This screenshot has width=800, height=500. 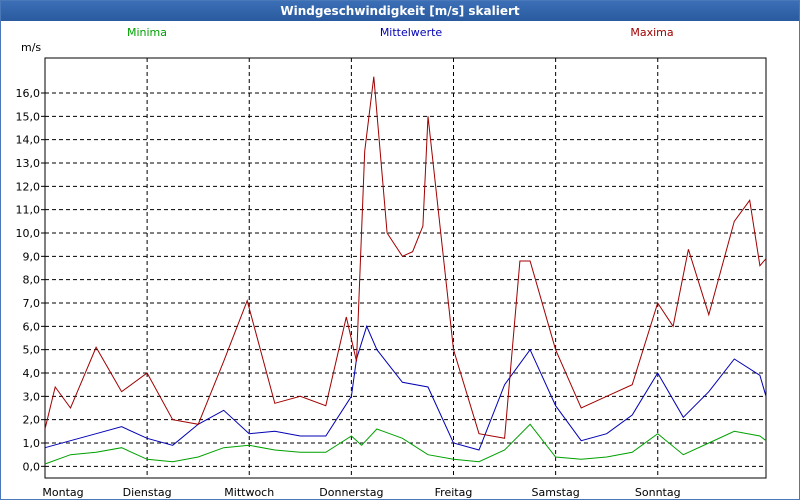 What do you see at coordinates (32, 396) in the screenshot?
I see `y-tick-label: 3,0` at bounding box center [32, 396].